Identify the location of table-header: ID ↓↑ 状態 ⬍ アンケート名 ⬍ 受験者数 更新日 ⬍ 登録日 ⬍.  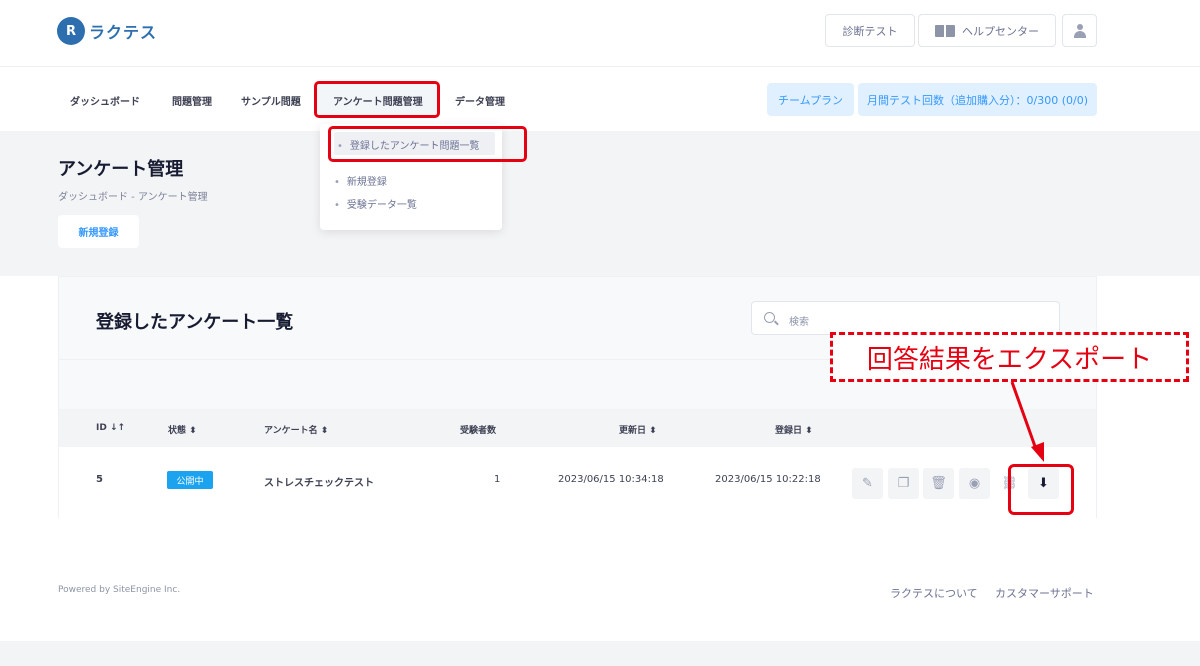
(577, 428).